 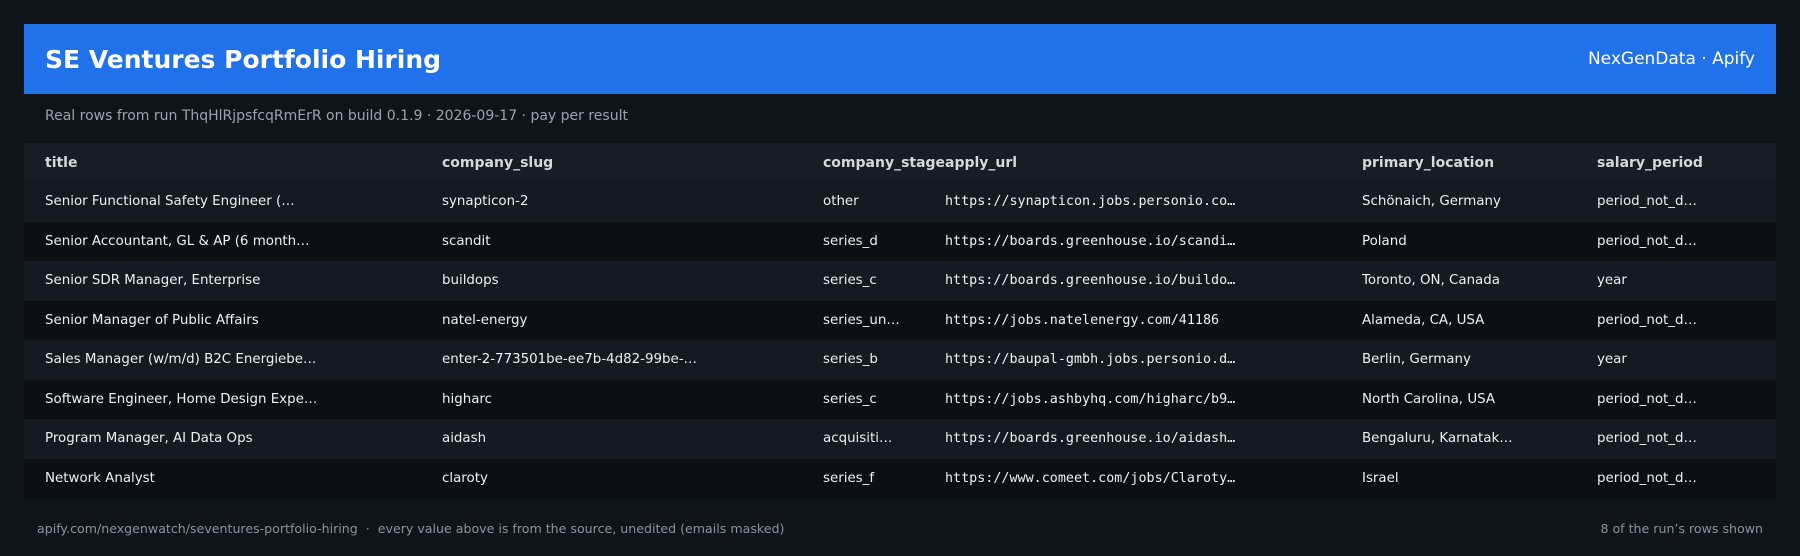 I want to click on cell-primary-location: Schönaich, Germany, so click(x=1431, y=202).